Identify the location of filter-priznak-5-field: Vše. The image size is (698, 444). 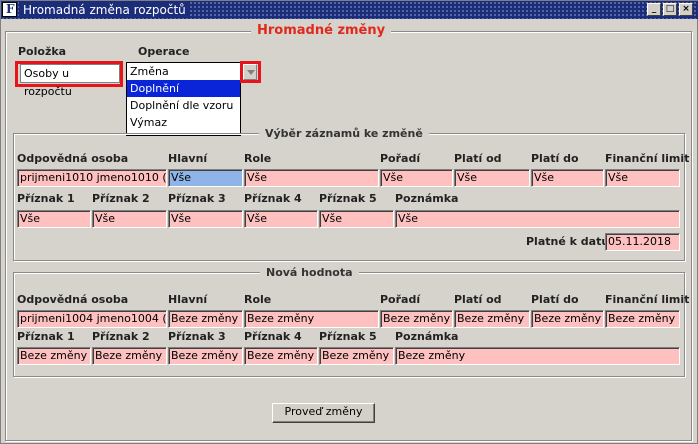
(356, 219).